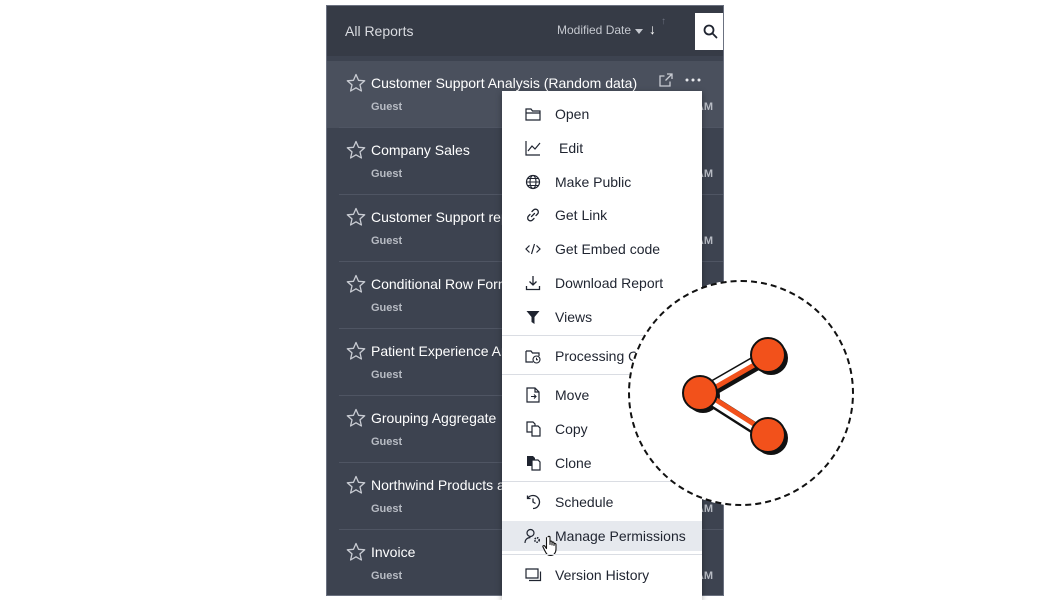 This screenshot has height=600, width=1050. What do you see at coordinates (572, 395) in the screenshot?
I see `menu-item-label: Move` at bounding box center [572, 395].